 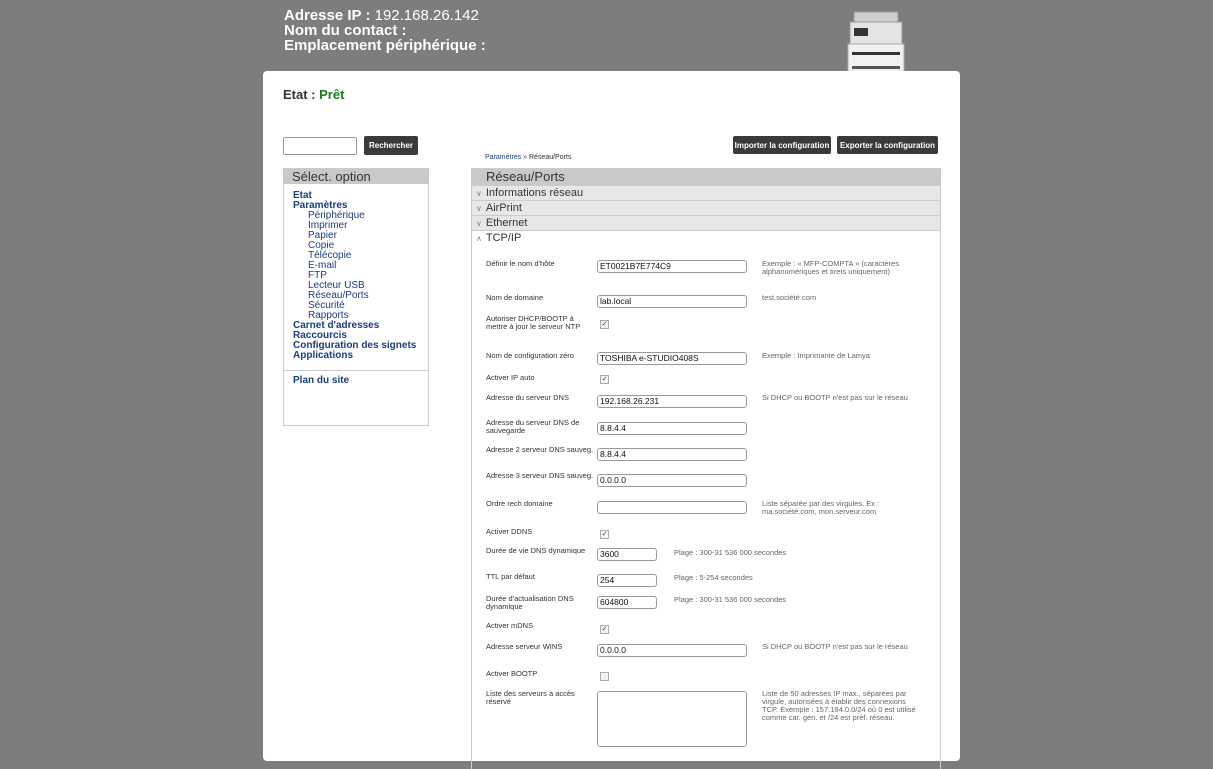 What do you see at coordinates (835, 397) in the screenshot?
I see `dns-hint: Si DHCP ou BOOTP n'est pas sur le réseau` at bounding box center [835, 397].